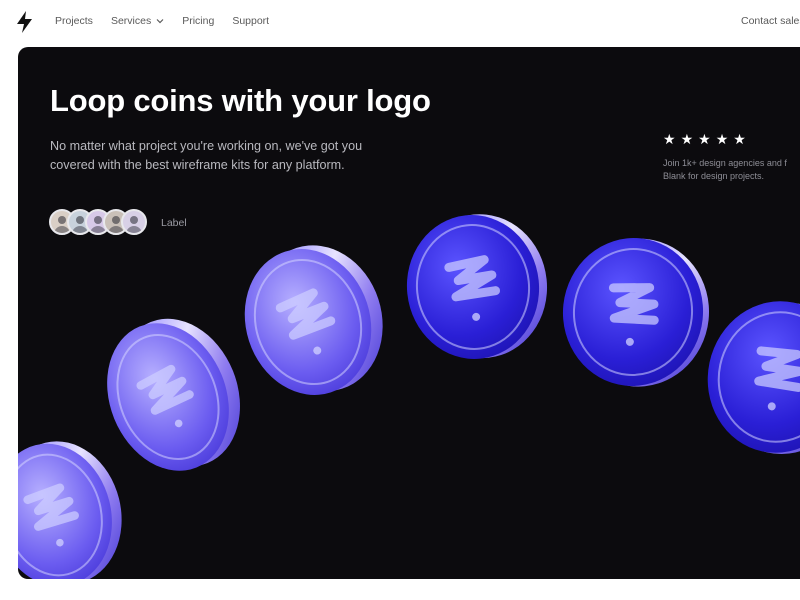 This screenshot has height=600, width=800. Describe the element at coordinates (174, 223) in the screenshot. I see `avatar-group-label: Label` at that location.